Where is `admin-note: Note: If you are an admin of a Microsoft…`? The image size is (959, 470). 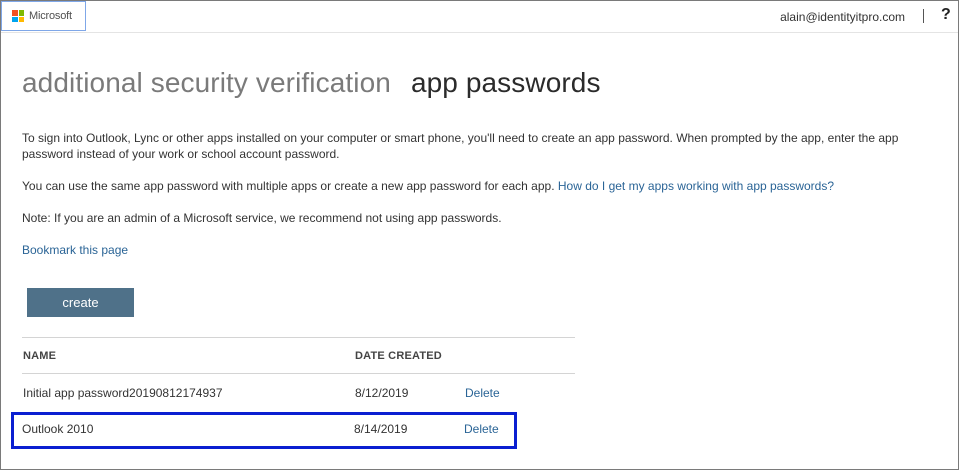
admin-note: Note: If you are an admin of a Microsoft… is located at coordinates (262, 218).